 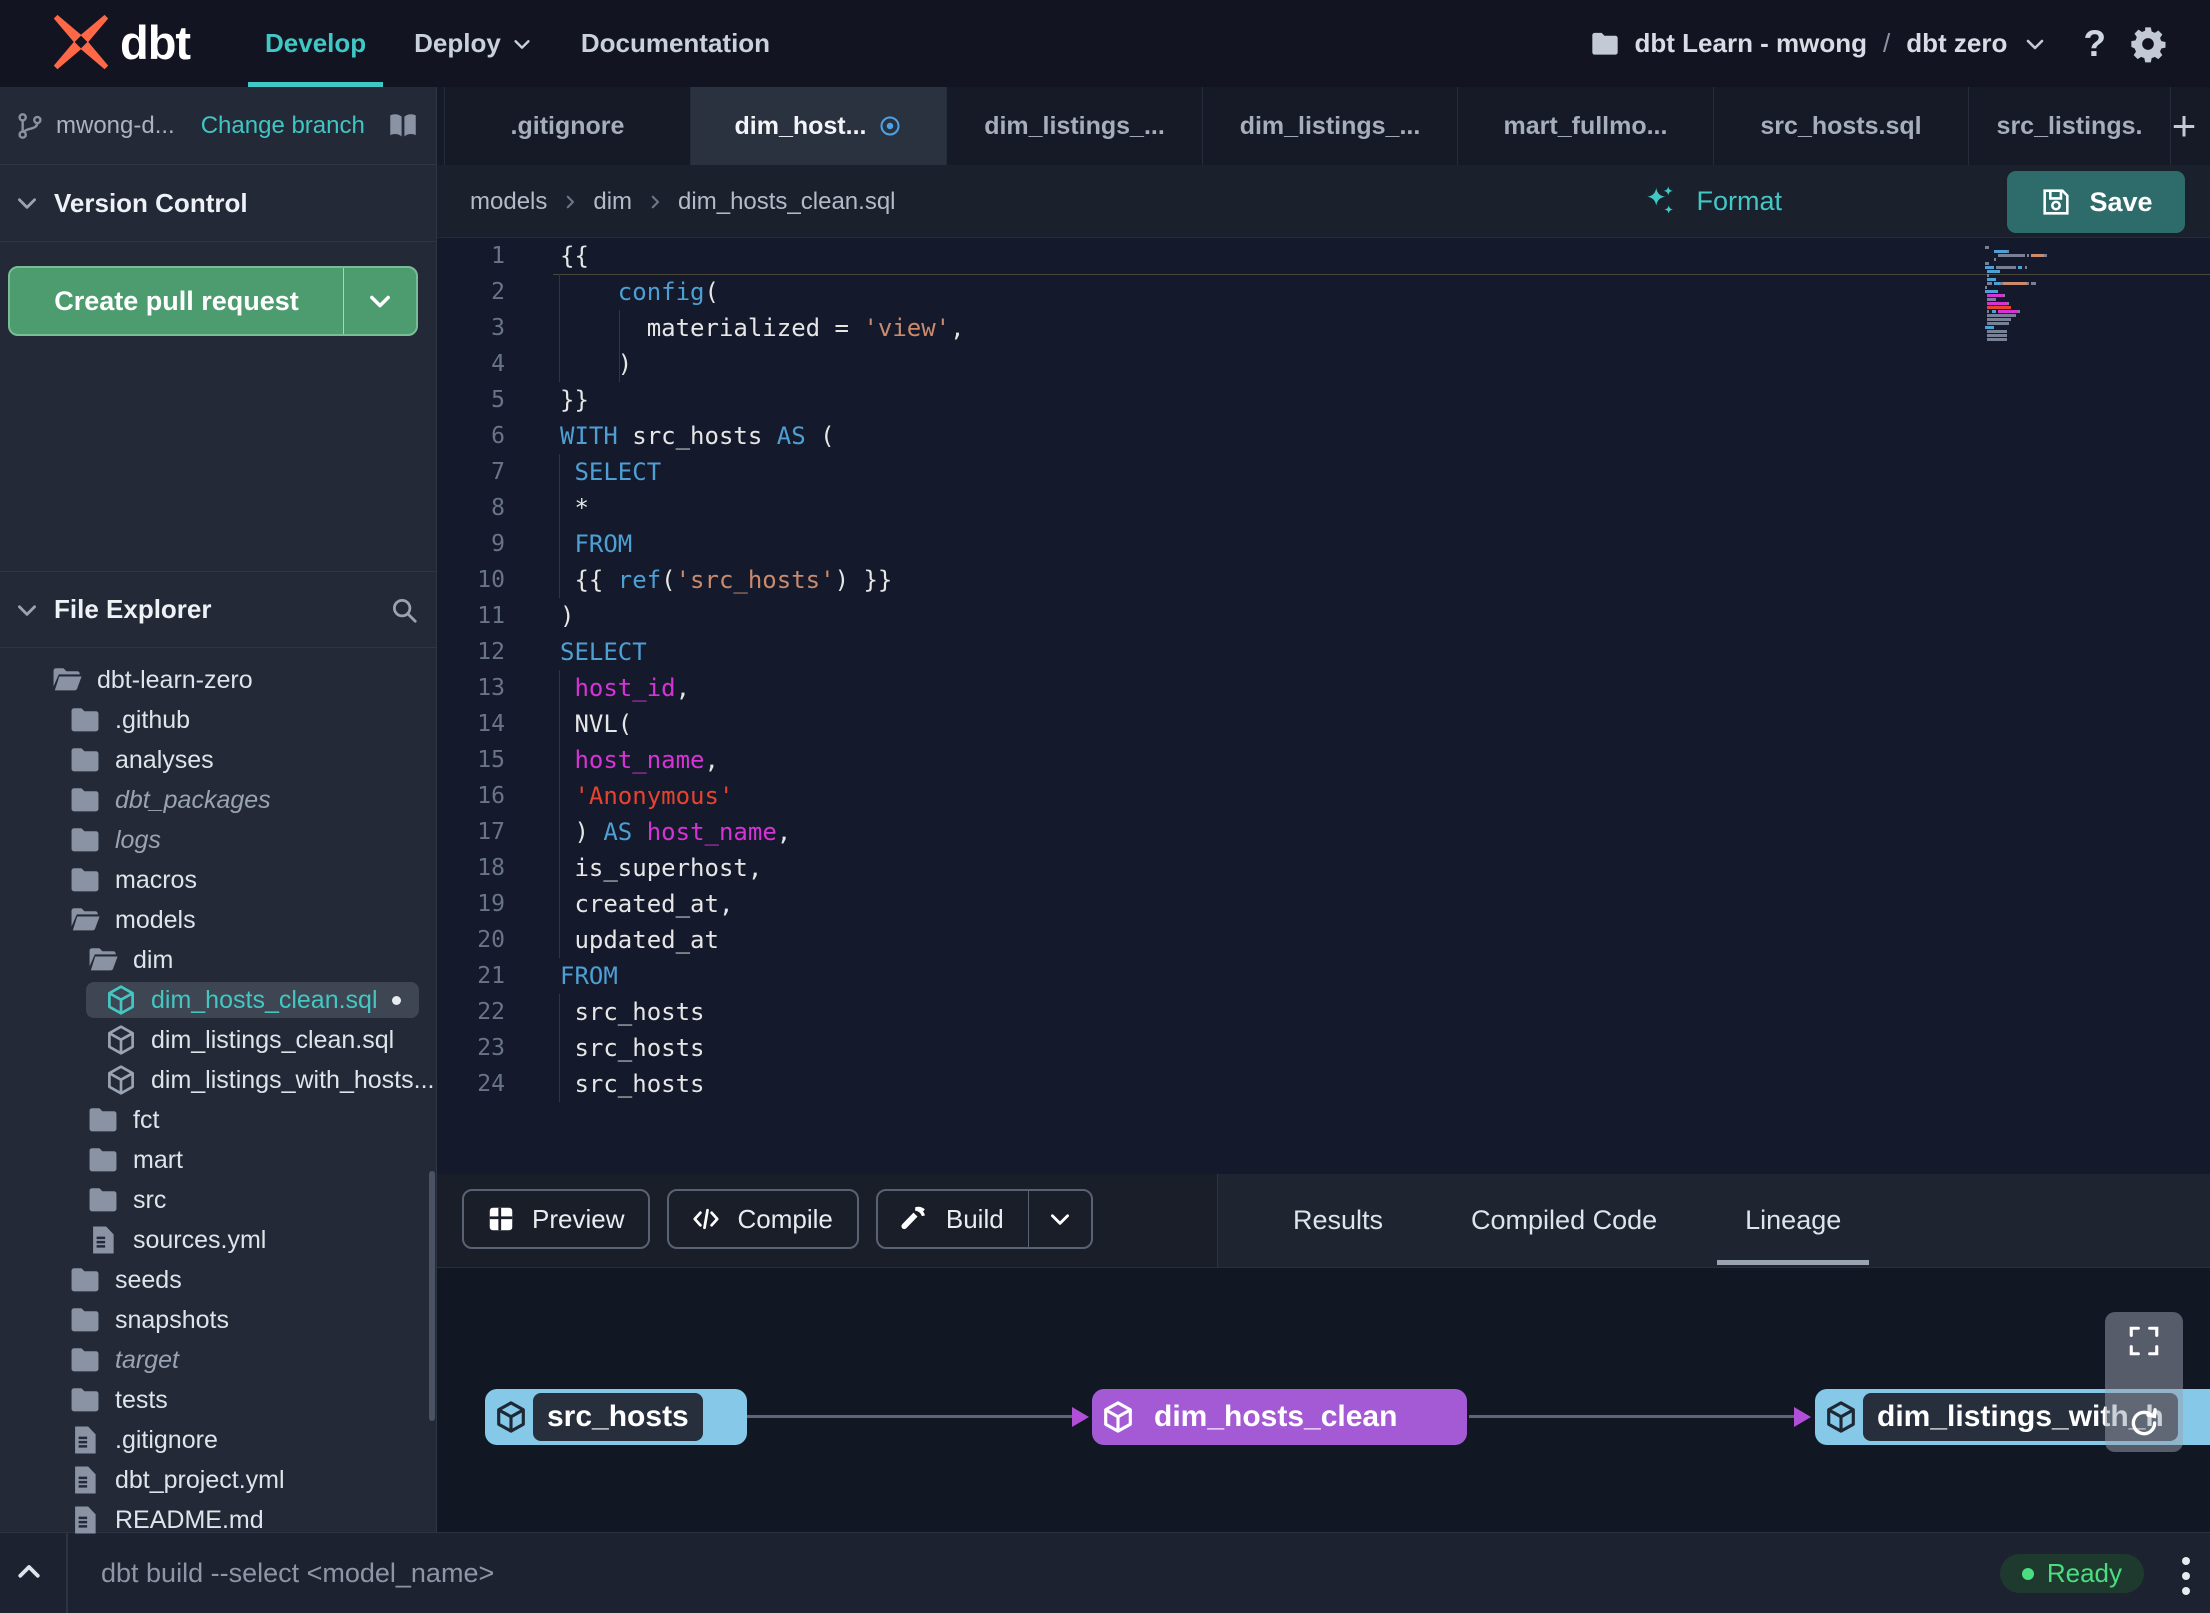 What do you see at coordinates (218, 720) in the screenshot?
I see `tree-item--github: .github` at bounding box center [218, 720].